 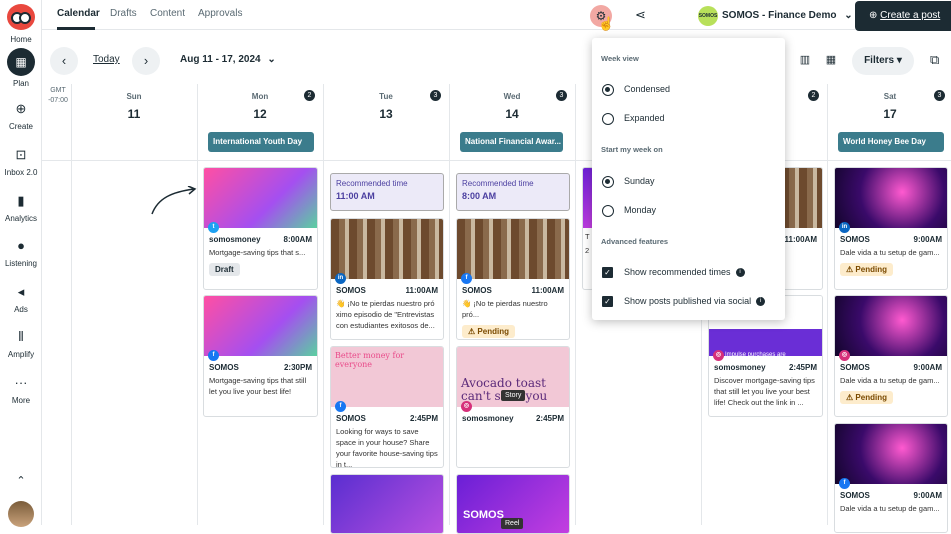 What do you see at coordinates (871, 397) in the screenshot?
I see `status-label: Pending` at bounding box center [871, 397].